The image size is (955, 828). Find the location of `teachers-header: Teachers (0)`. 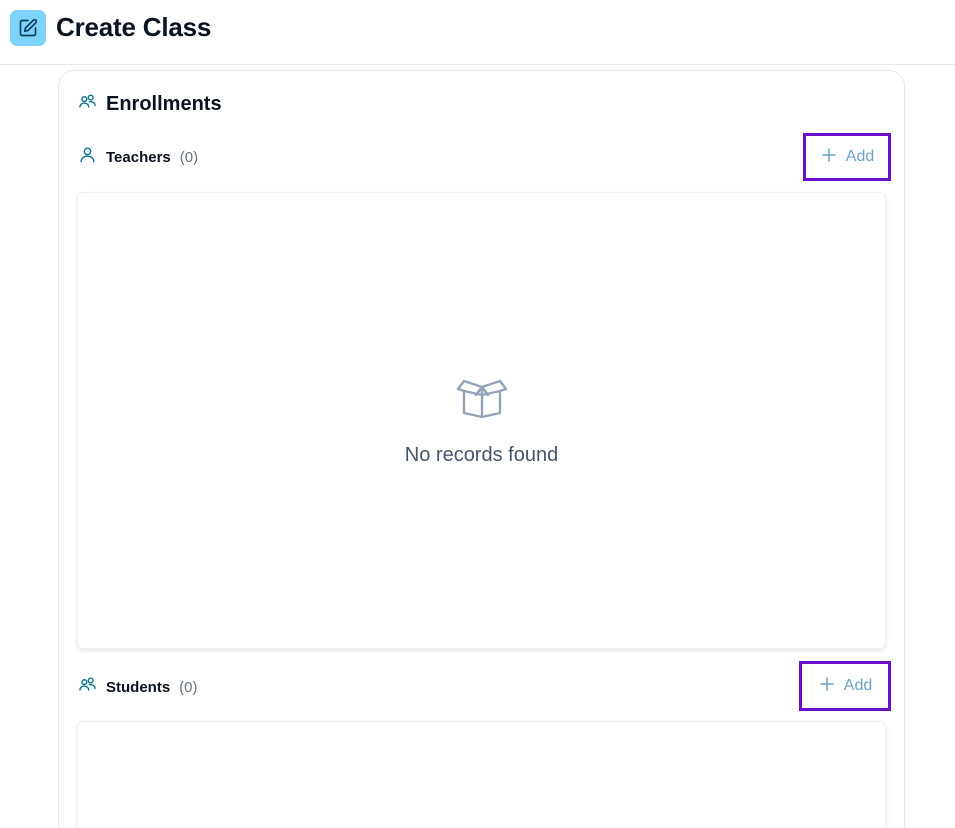

teachers-header: Teachers (0) is located at coordinates (138, 157).